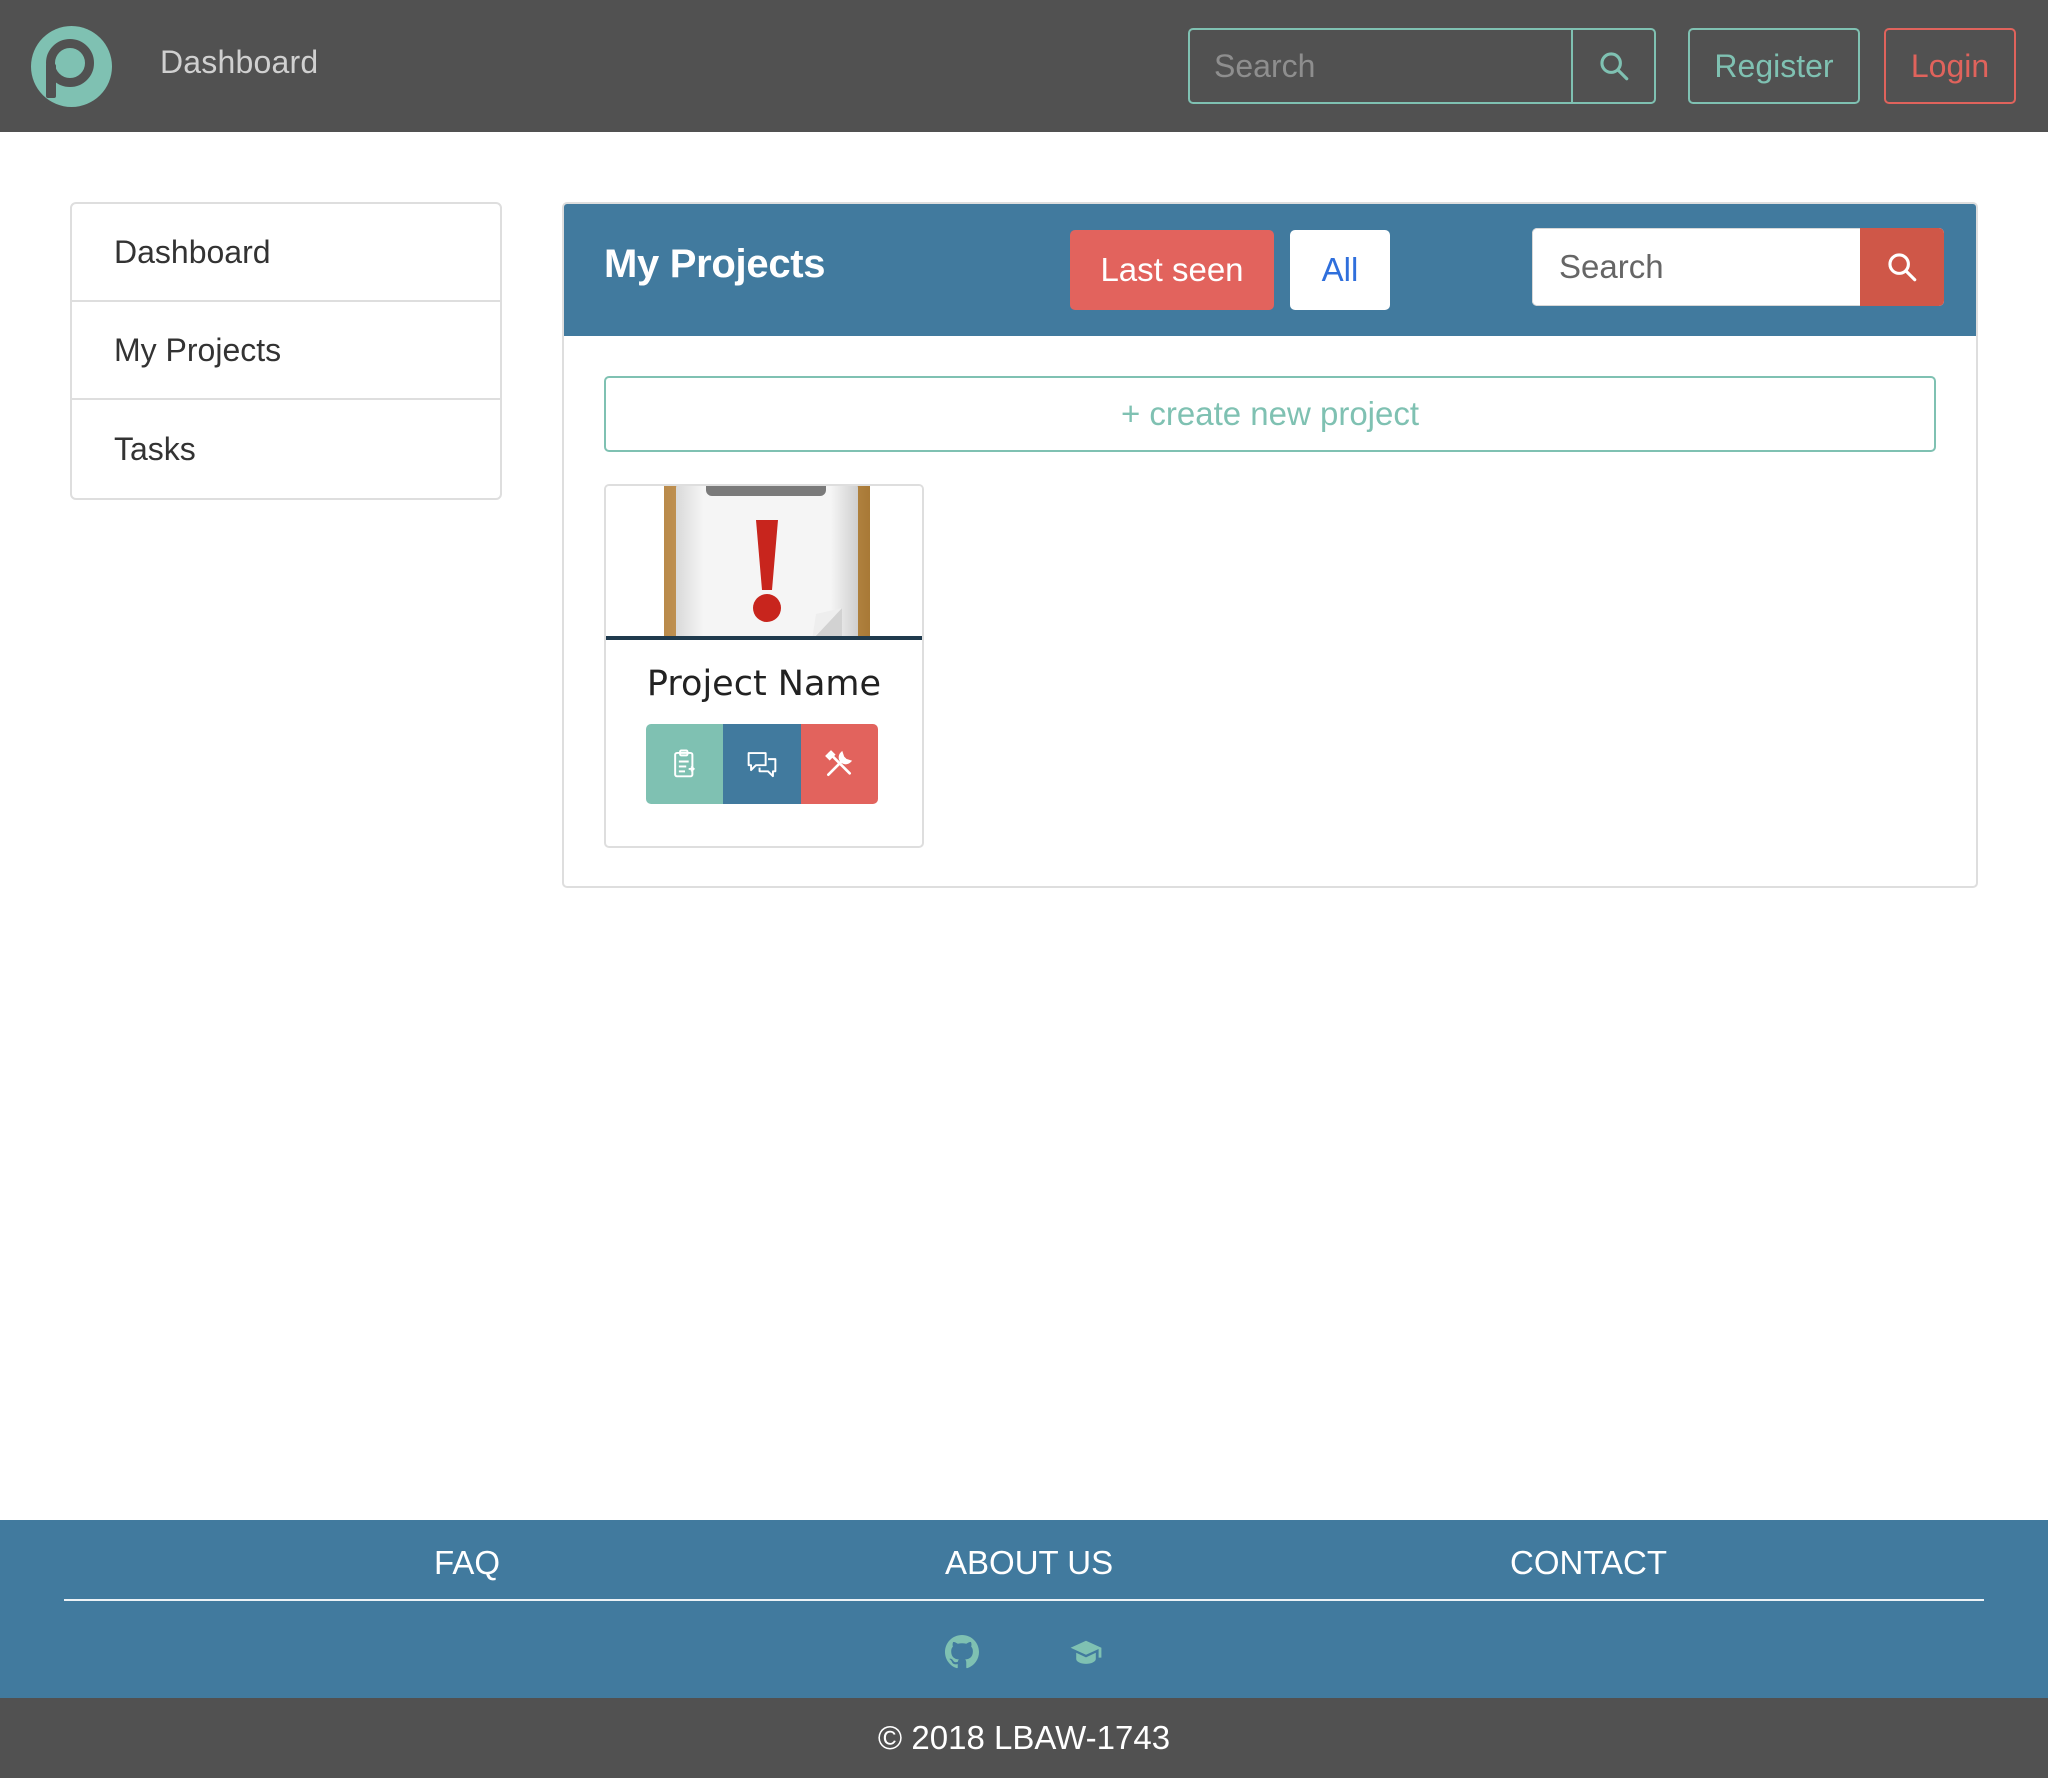 The height and width of the screenshot is (1778, 2048). What do you see at coordinates (1024, 1738) in the screenshot?
I see `copyright: © 2018 LBAW-1743` at bounding box center [1024, 1738].